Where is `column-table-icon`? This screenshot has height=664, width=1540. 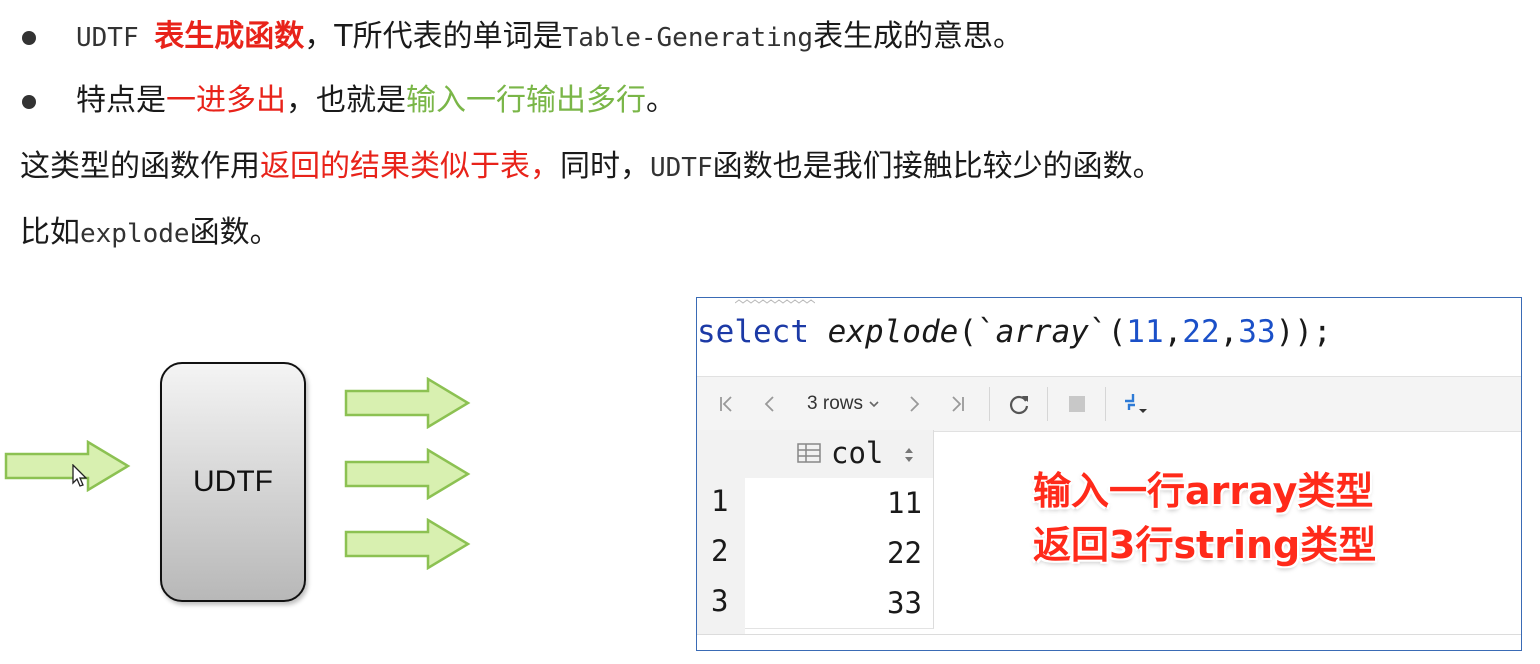
column-table-icon is located at coordinates (809, 453).